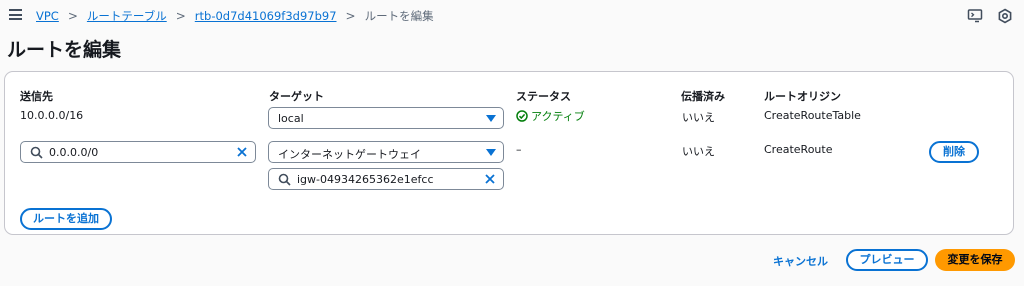 This screenshot has height=286, width=1024. I want to click on target-type-select: インターネットゲートウェイ, so click(386, 152).